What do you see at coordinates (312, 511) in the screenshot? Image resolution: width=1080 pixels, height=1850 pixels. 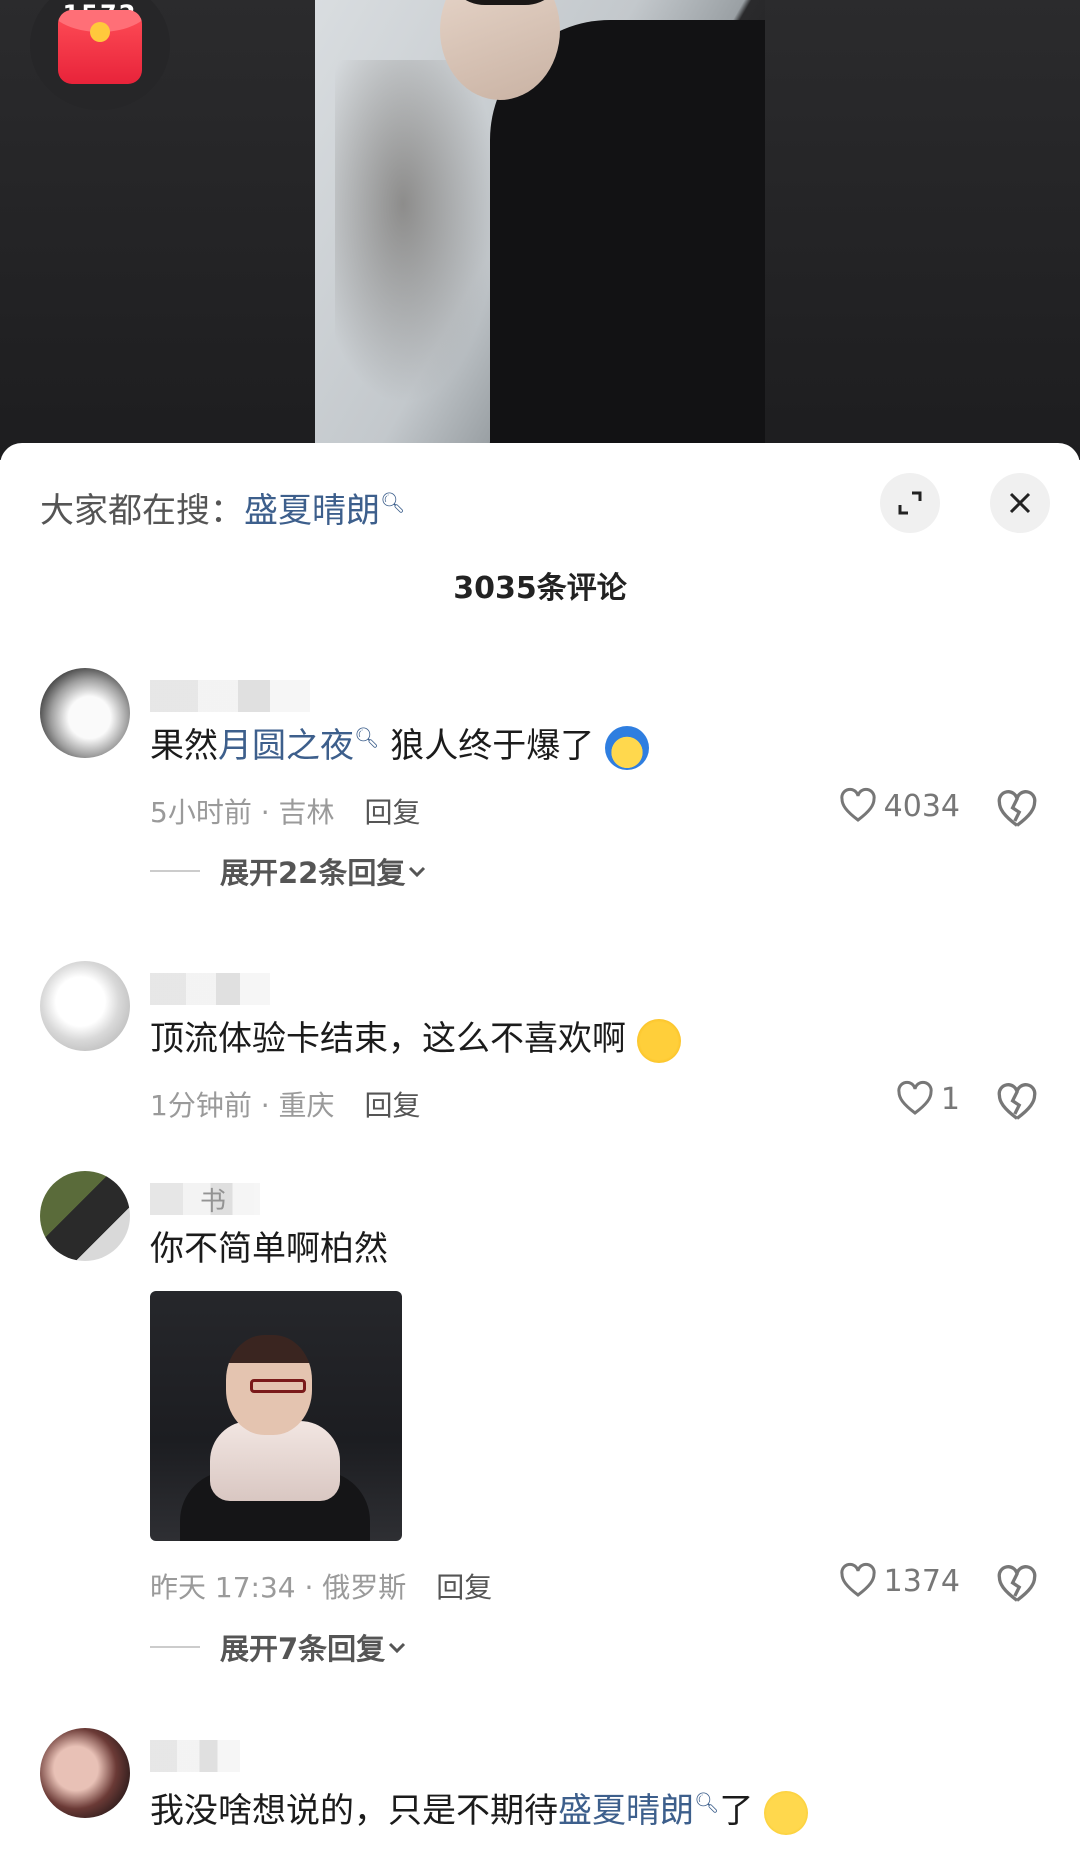 I see `search-keyword-link: 盛夏晴朗` at bounding box center [312, 511].